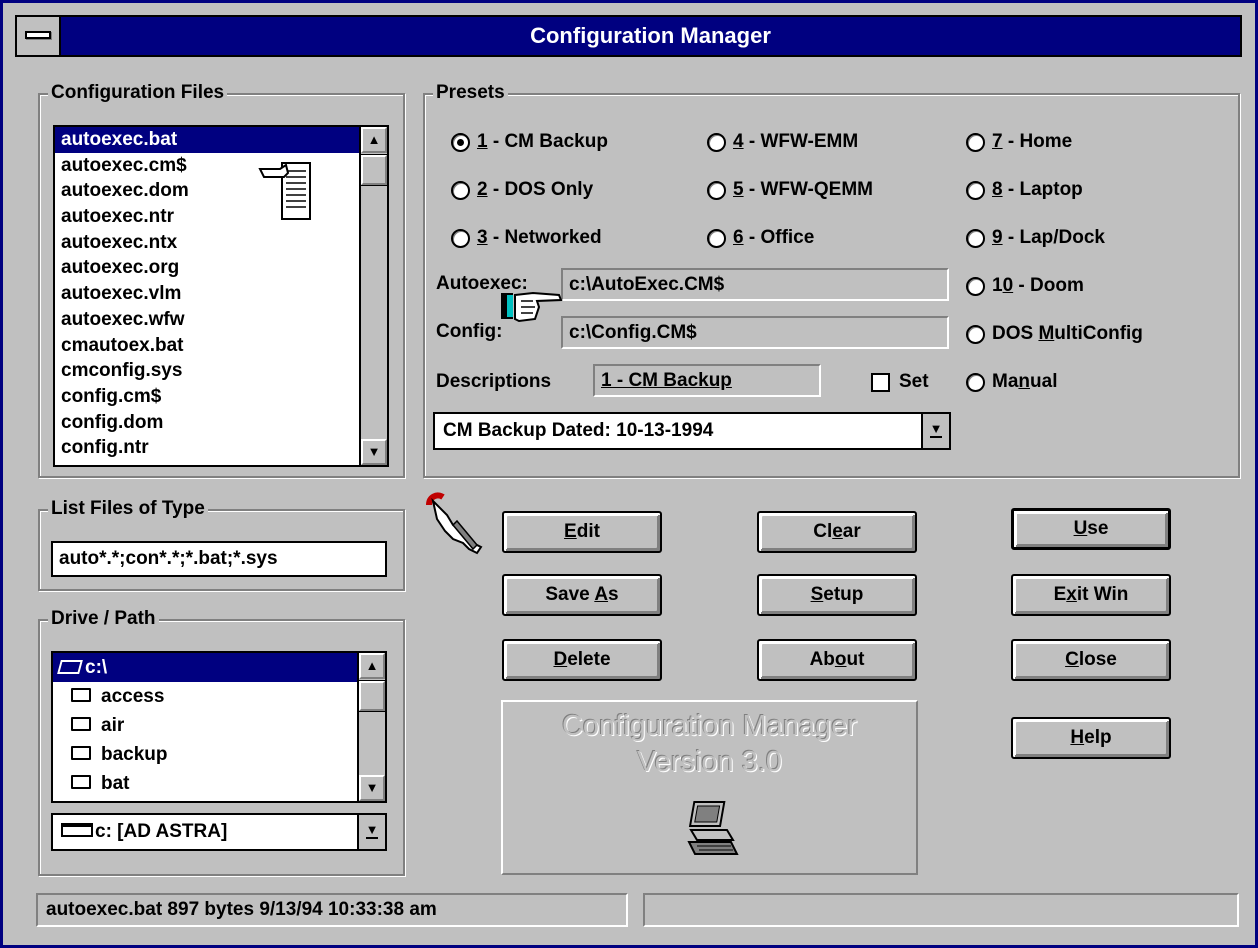 The height and width of the screenshot is (948, 1258). Describe the element at coordinates (1011, 382) in the screenshot. I see `preset-radio-manual: Manual` at that location.